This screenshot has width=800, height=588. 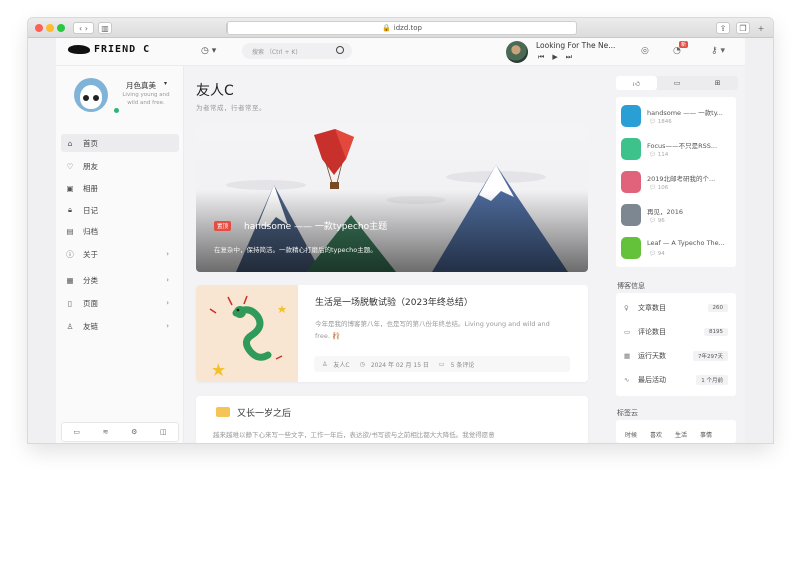 I want to click on calendar-icon: ▦, so click(x=627, y=356).